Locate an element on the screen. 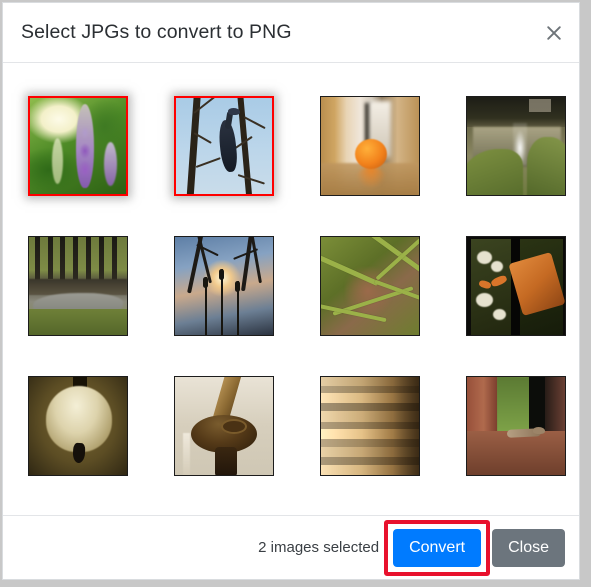 The width and height of the screenshot is (591, 587). thumbnail-salmon-plate is located at coordinates (516, 286).